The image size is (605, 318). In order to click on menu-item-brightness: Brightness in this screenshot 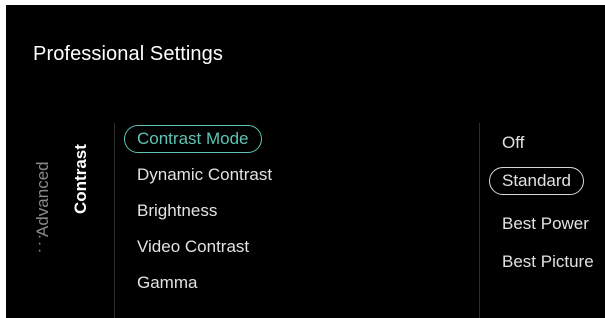, I will do `click(177, 211)`.